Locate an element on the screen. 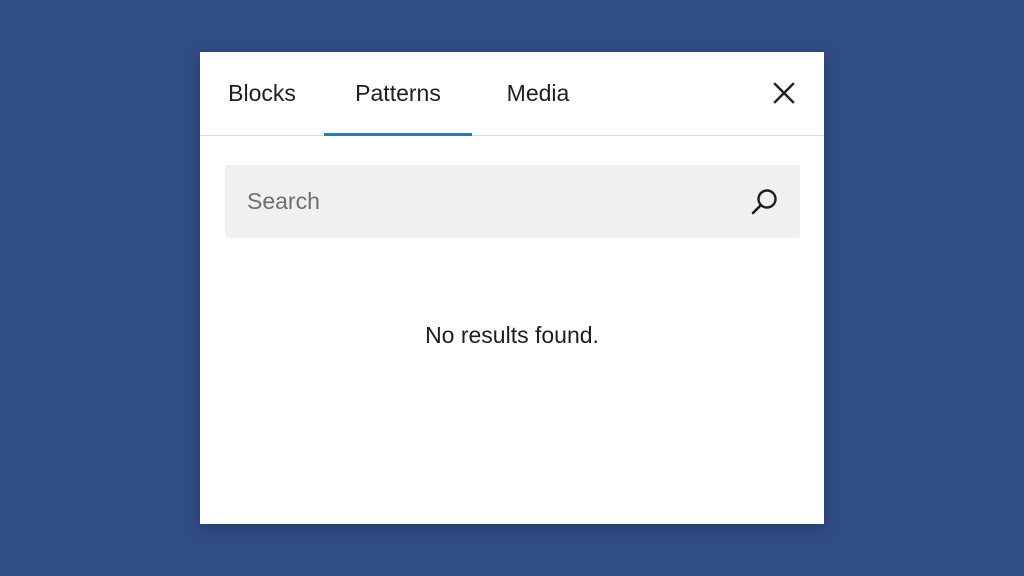  search-icon is located at coordinates (765, 202).